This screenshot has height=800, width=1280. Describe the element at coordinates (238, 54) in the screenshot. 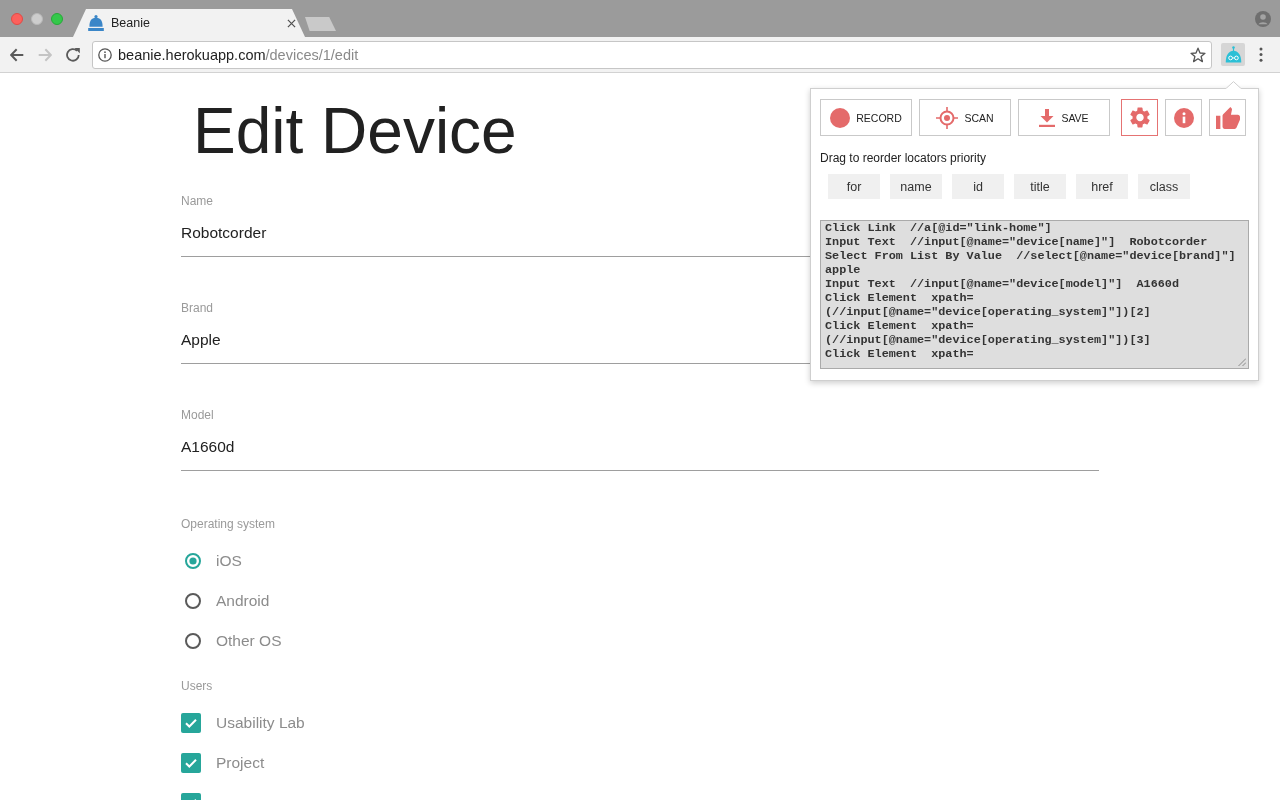

I see `url-text: beanie.herokuapp.com/devices/1/edit` at that location.